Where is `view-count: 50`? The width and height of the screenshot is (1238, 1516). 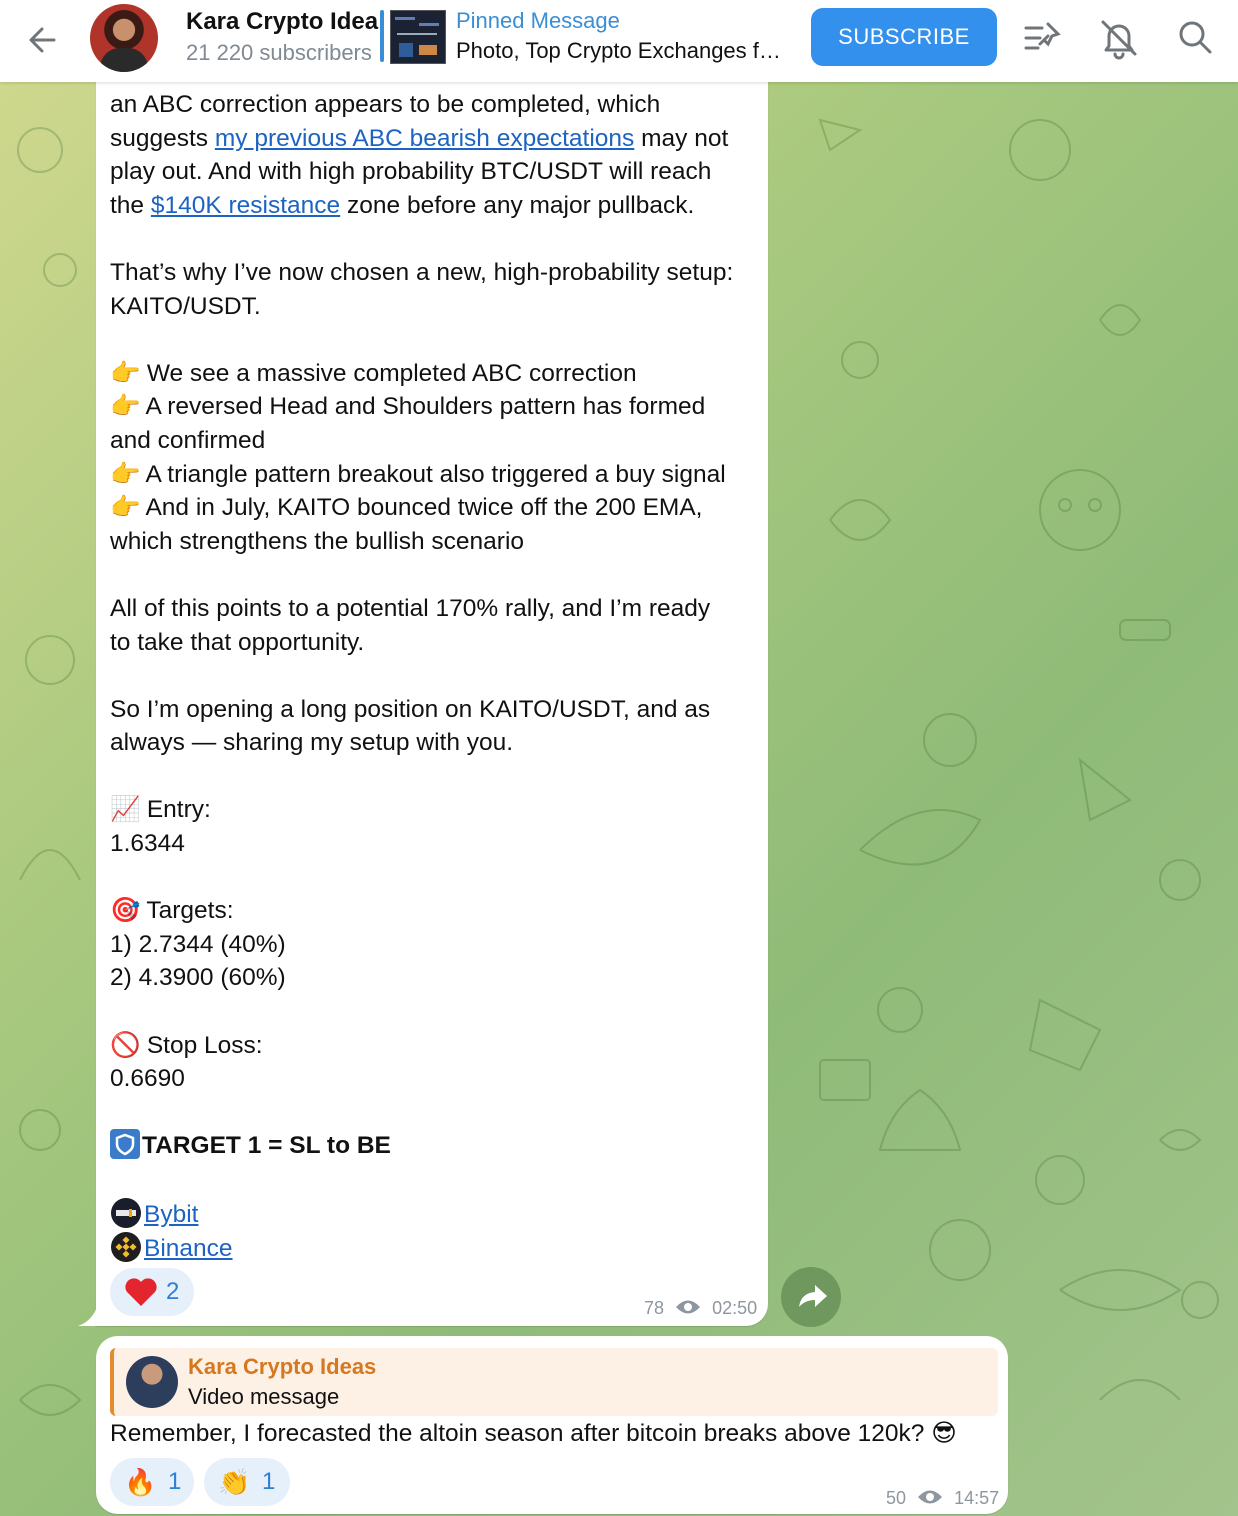
view-count: 50 is located at coordinates (896, 1498).